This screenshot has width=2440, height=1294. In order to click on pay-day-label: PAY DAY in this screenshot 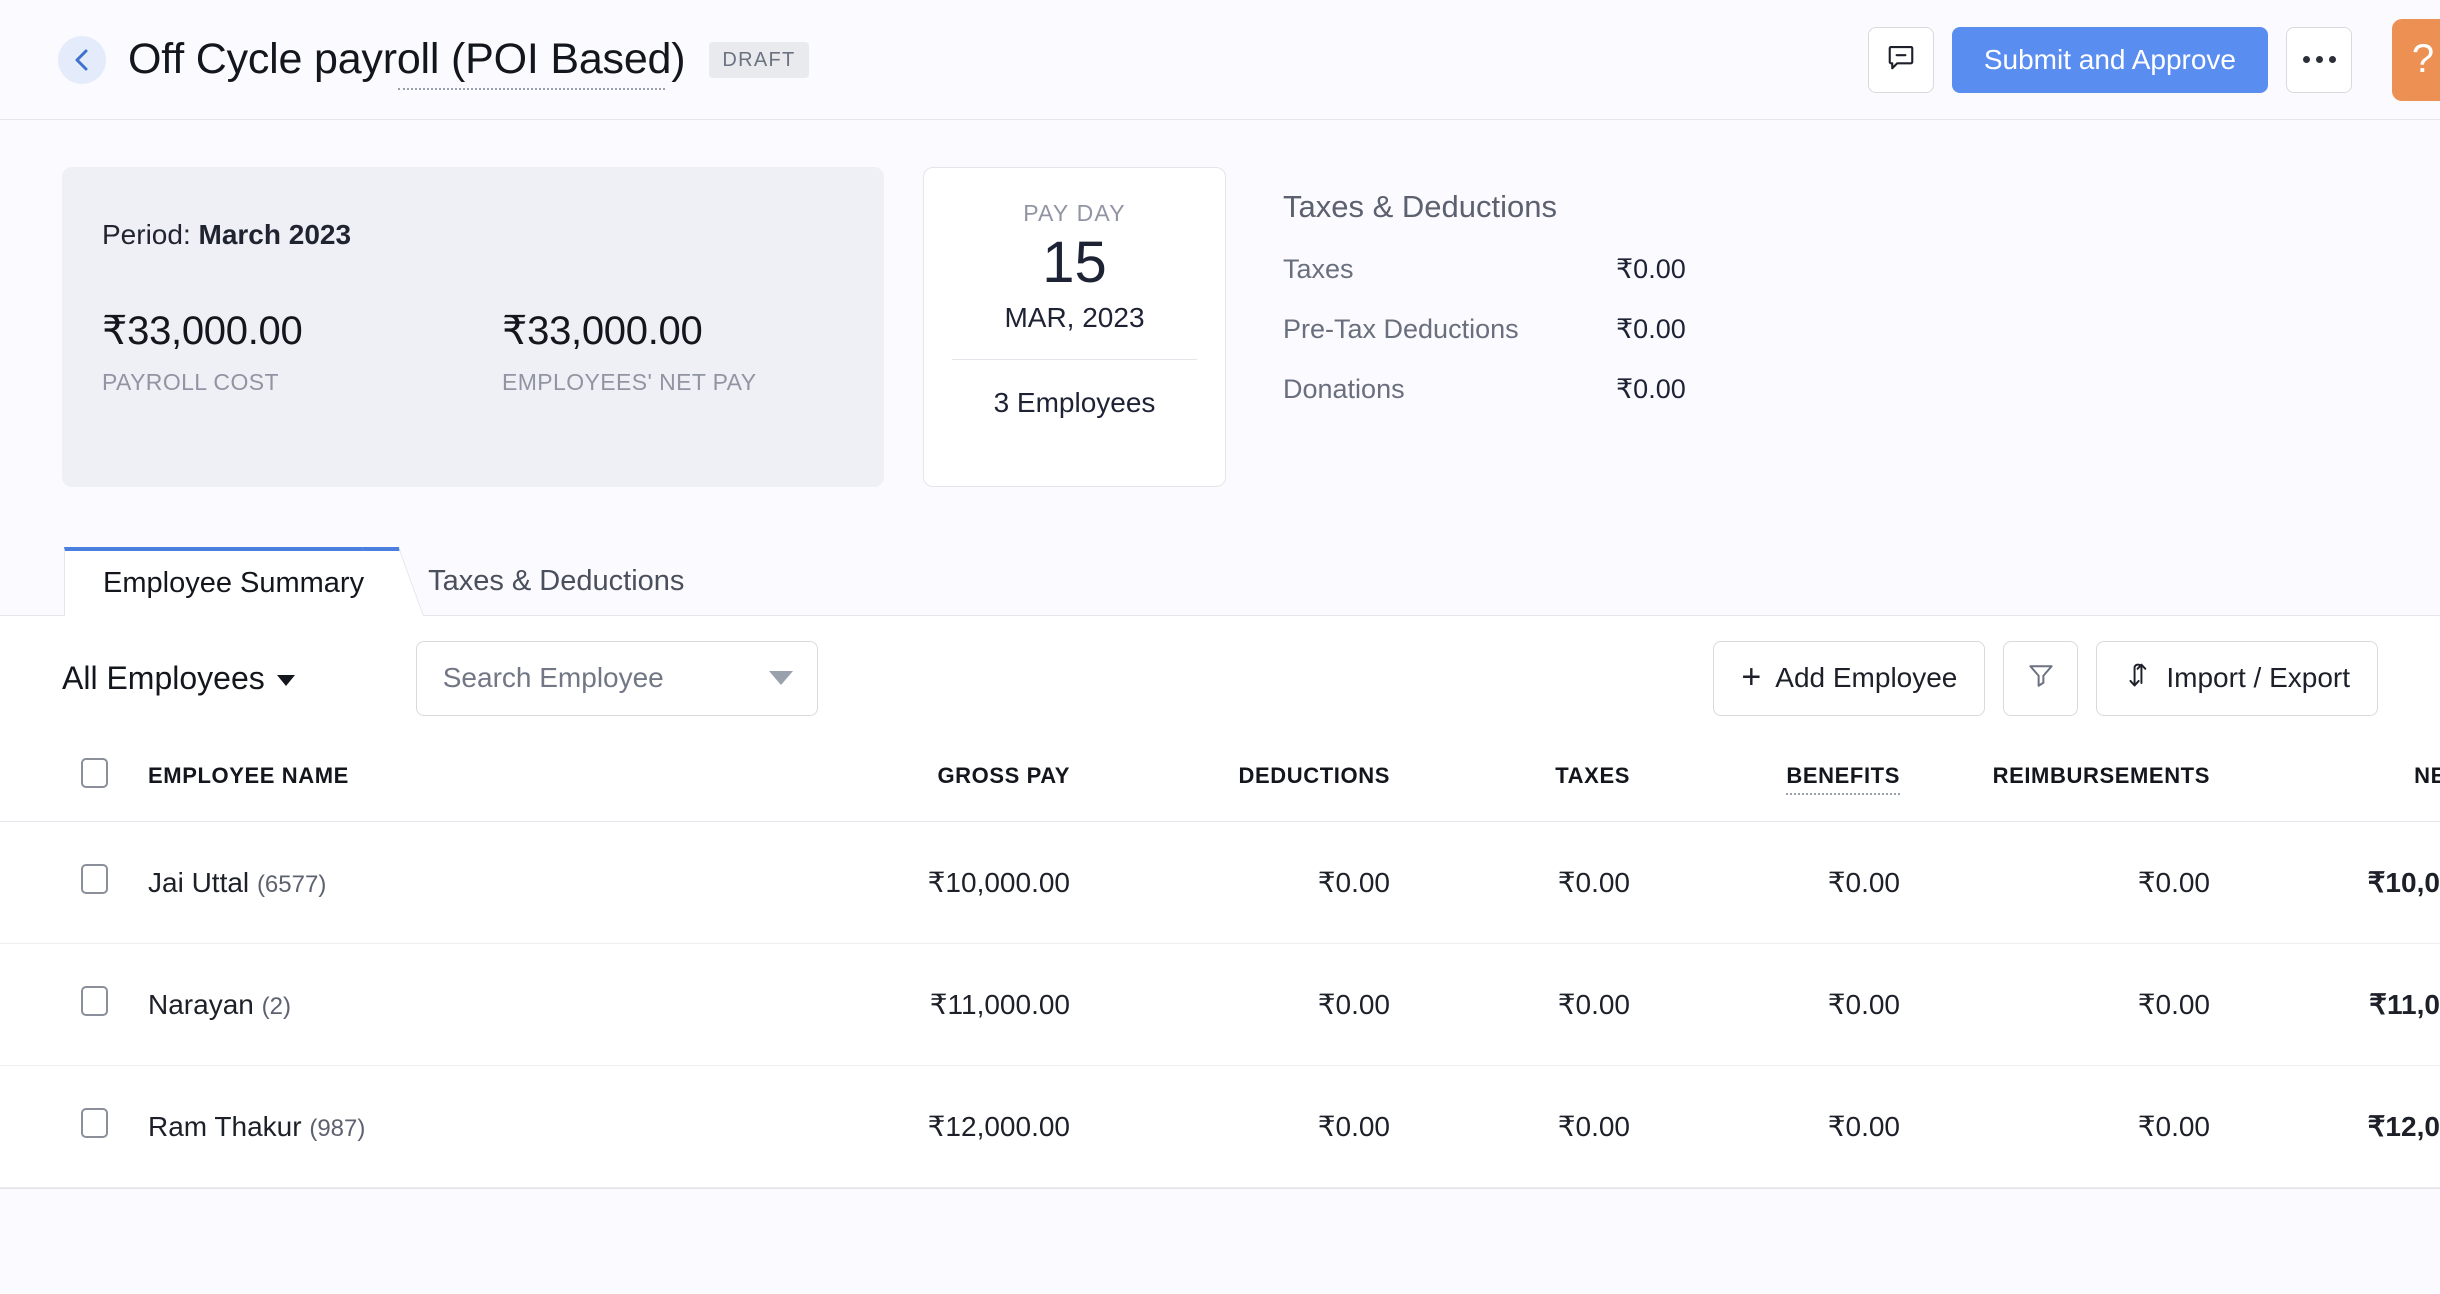, I will do `click(1074, 213)`.